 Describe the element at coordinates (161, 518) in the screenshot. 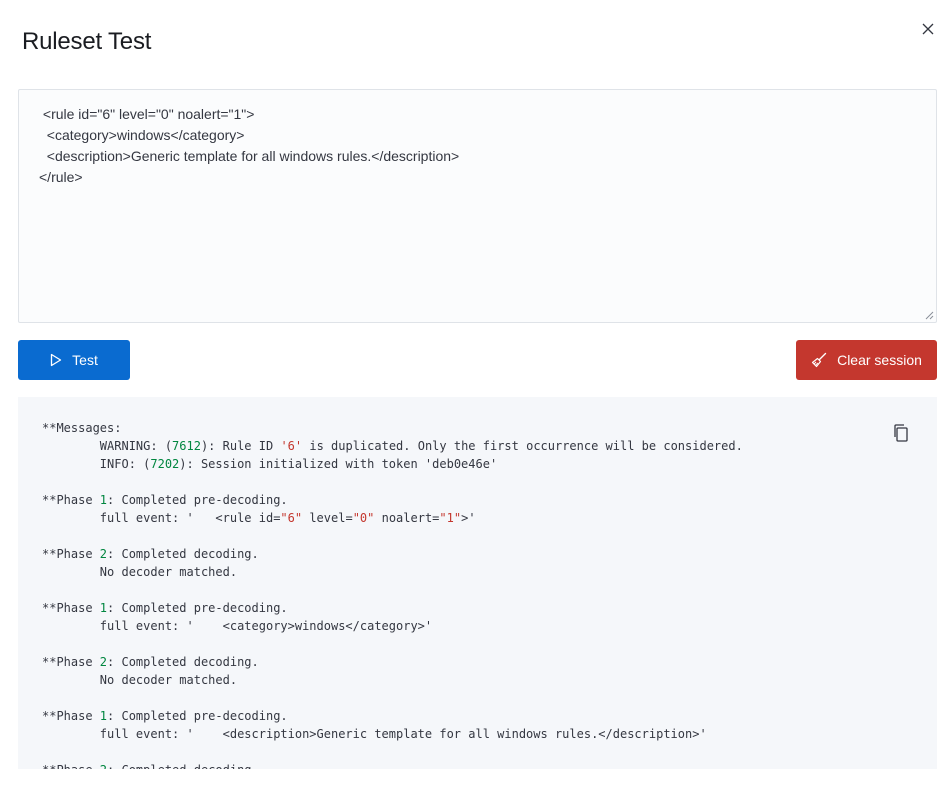

I see `output-text: full event: ' <rule id=` at that location.